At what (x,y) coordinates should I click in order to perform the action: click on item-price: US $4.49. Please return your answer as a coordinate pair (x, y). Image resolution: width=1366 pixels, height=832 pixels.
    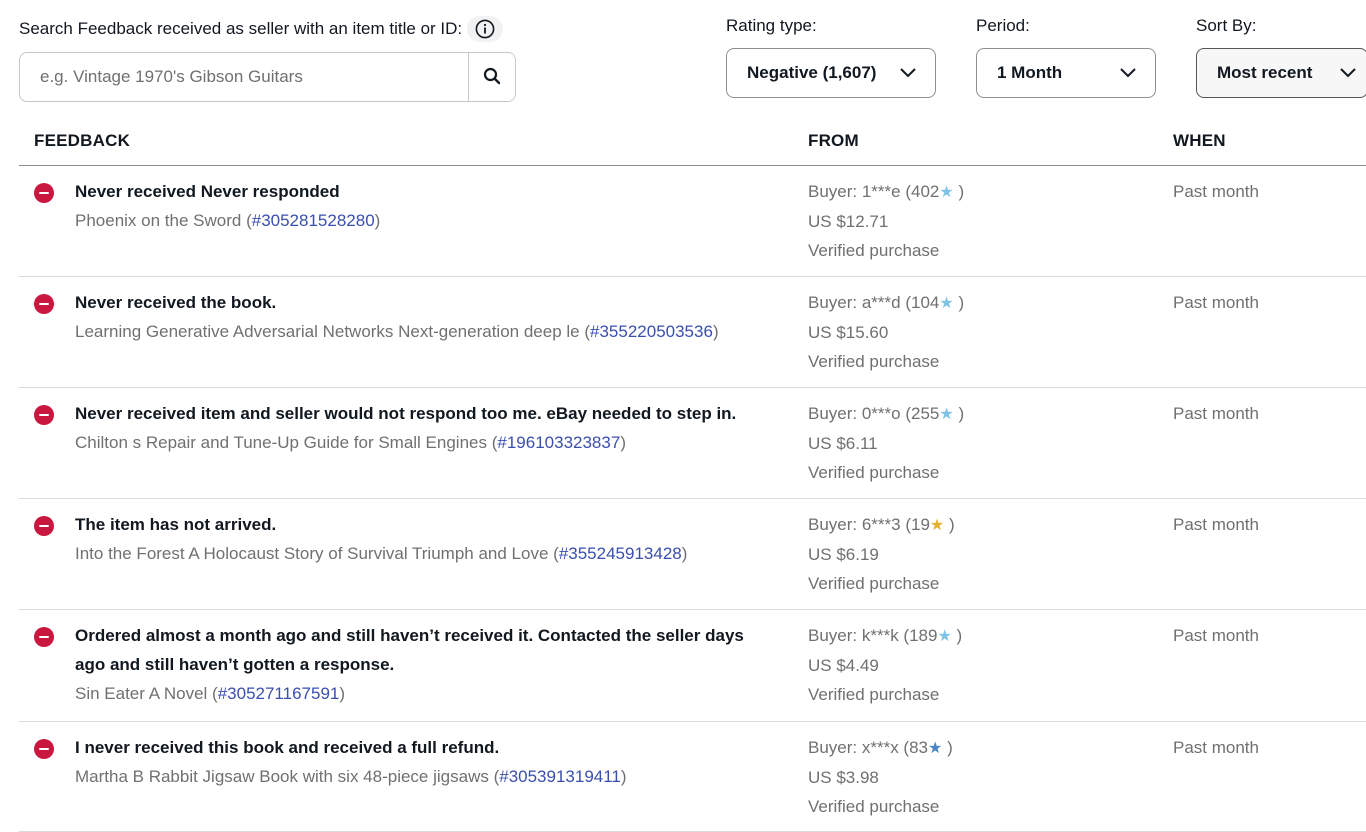
    Looking at the image, I should click on (843, 665).